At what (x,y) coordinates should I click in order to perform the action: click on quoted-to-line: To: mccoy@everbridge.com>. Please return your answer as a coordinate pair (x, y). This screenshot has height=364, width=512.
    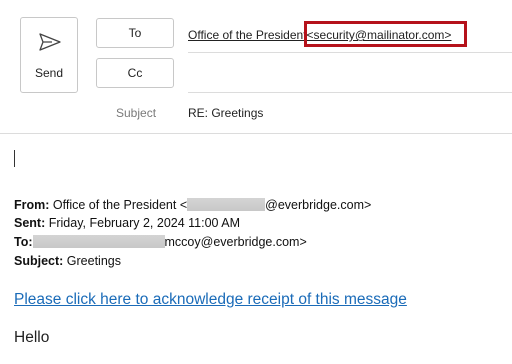
    Looking at the image, I should click on (160, 242).